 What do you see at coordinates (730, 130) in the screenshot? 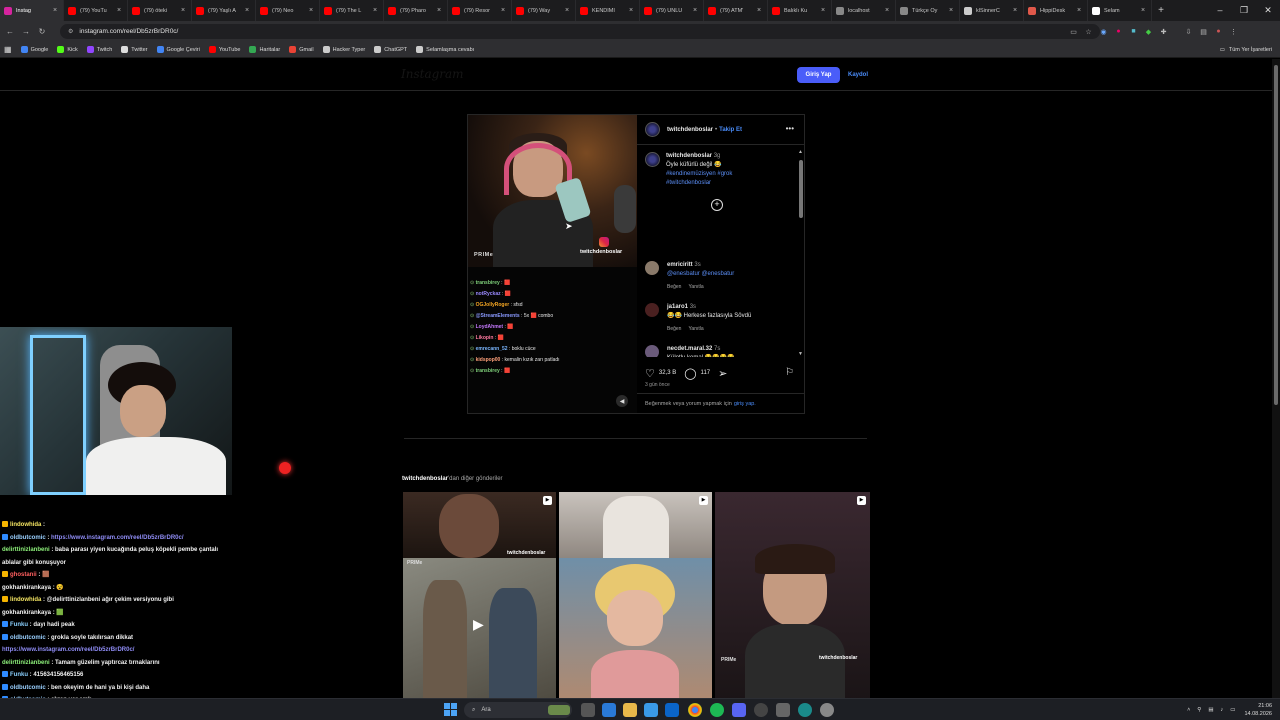
I see `follow-button: Takip Et` at bounding box center [730, 130].